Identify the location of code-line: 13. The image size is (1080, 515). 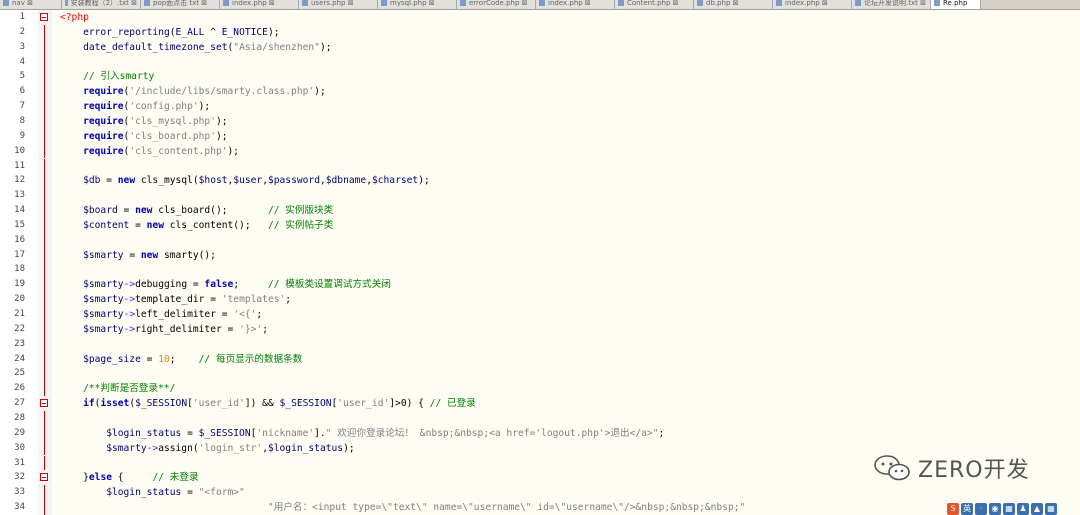
(540, 196).